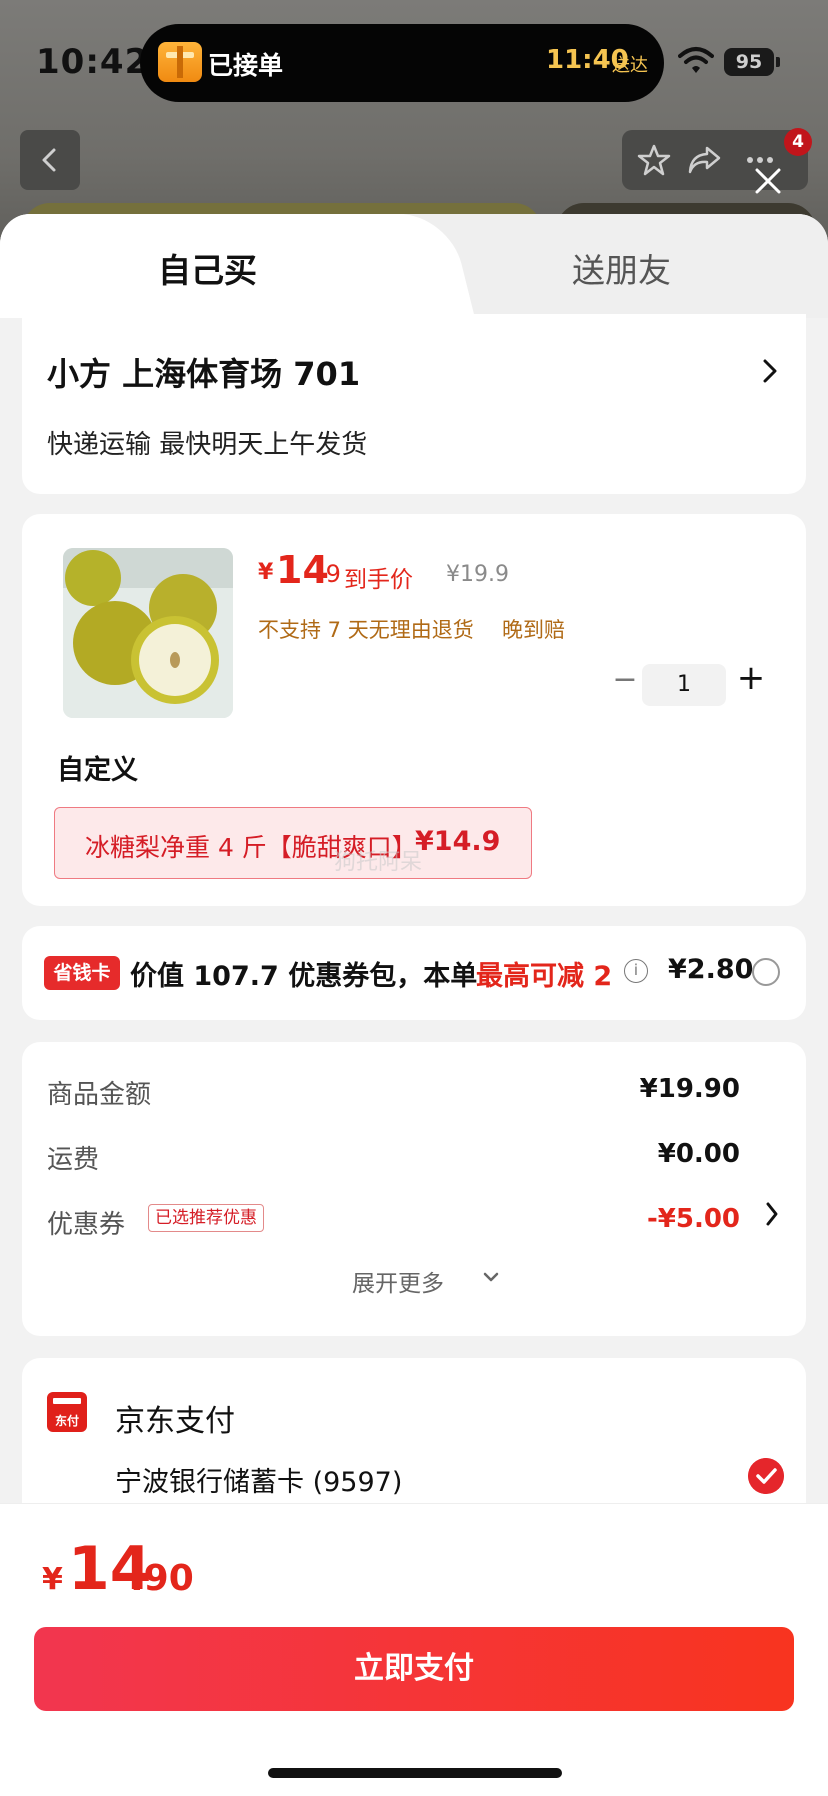 Image resolution: width=828 pixels, height=1796 pixels. Describe the element at coordinates (654, 160) in the screenshot. I see `star-icon` at that location.